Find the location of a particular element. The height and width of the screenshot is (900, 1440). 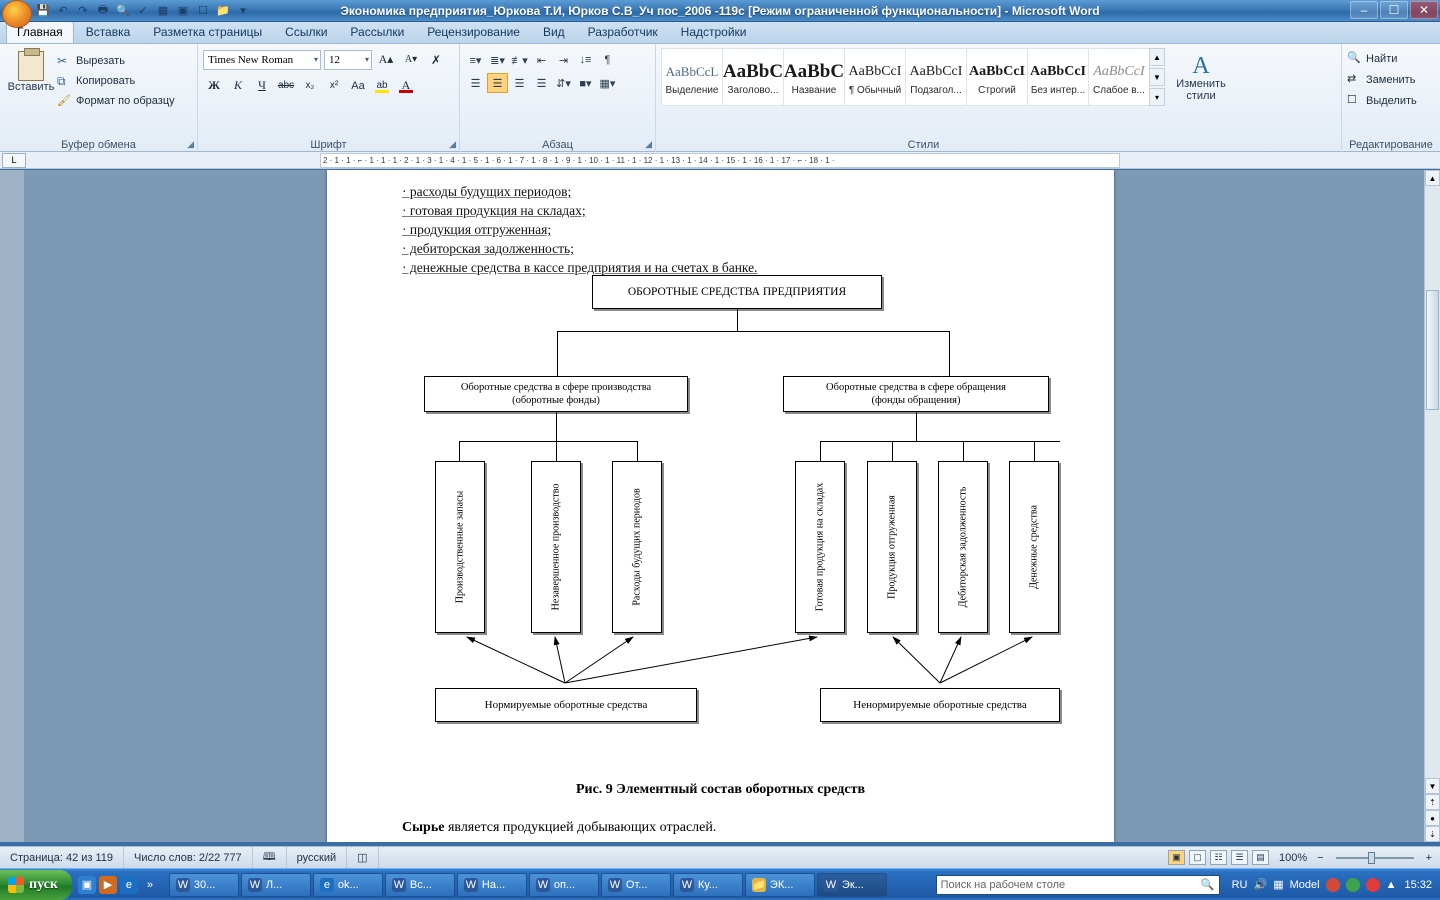

text-highlight-button: ab is located at coordinates (382, 85).